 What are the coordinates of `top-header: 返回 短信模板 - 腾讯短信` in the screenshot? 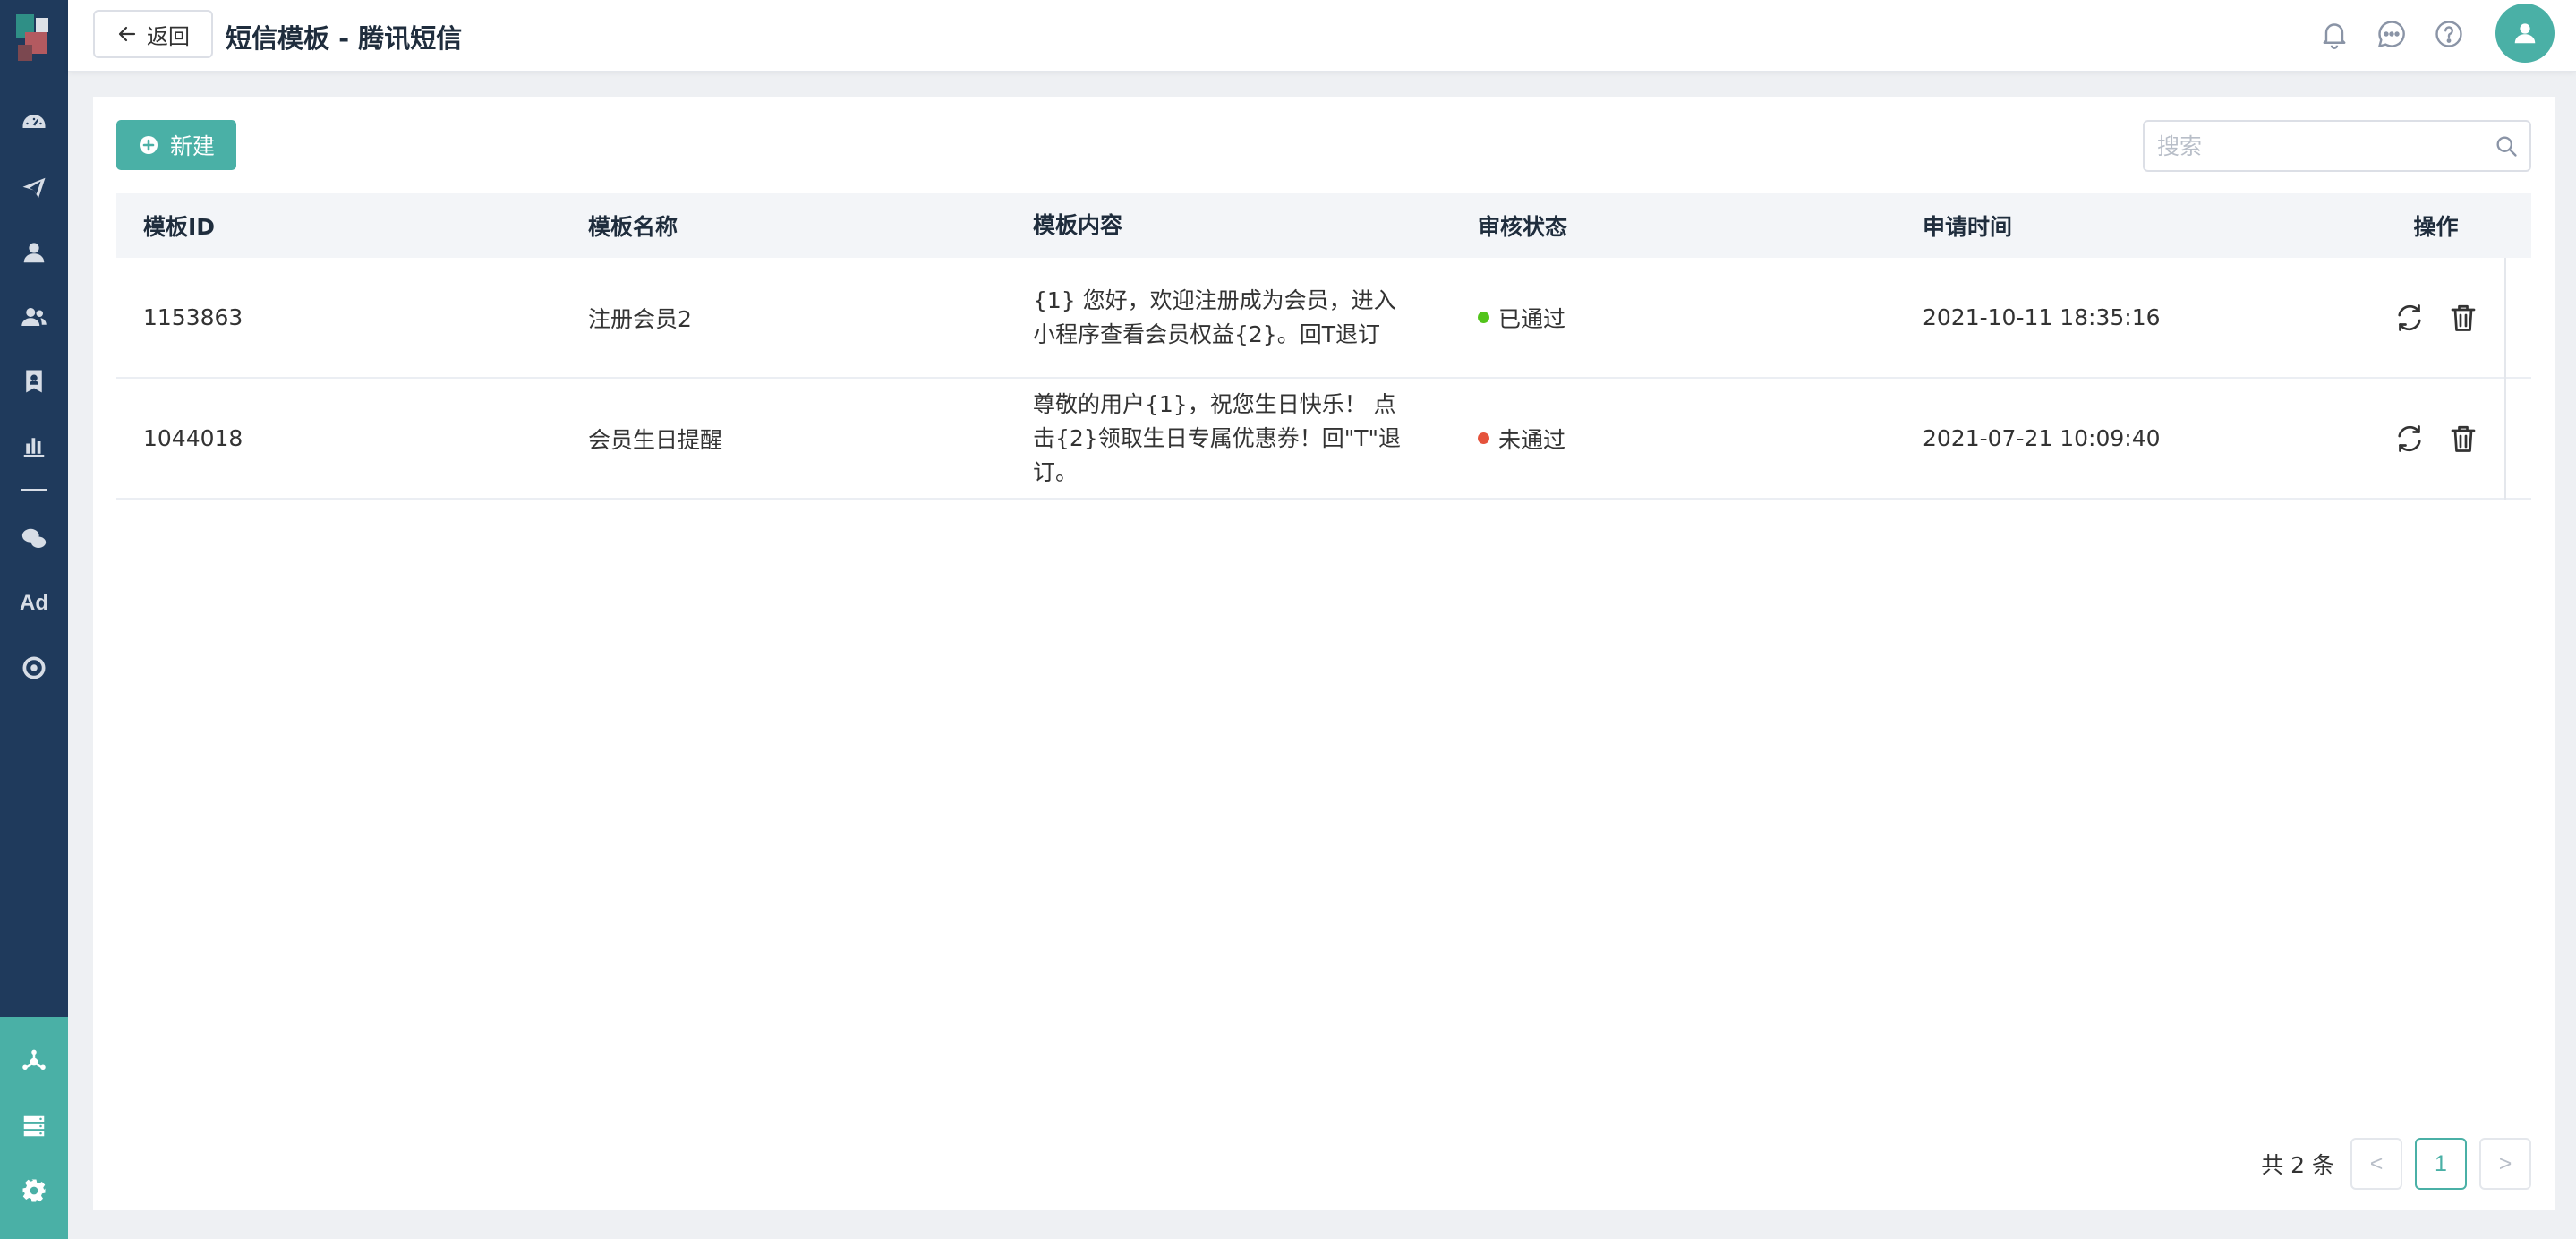 It's located at (1322, 36).